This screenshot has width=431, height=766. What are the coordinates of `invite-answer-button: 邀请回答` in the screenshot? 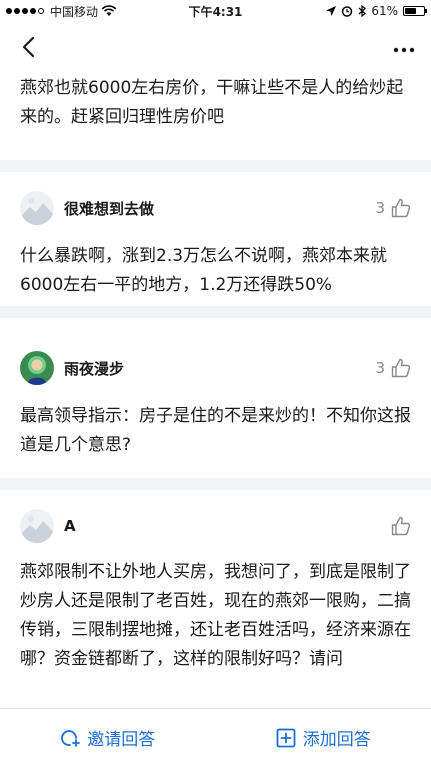 It's located at (108, 737).